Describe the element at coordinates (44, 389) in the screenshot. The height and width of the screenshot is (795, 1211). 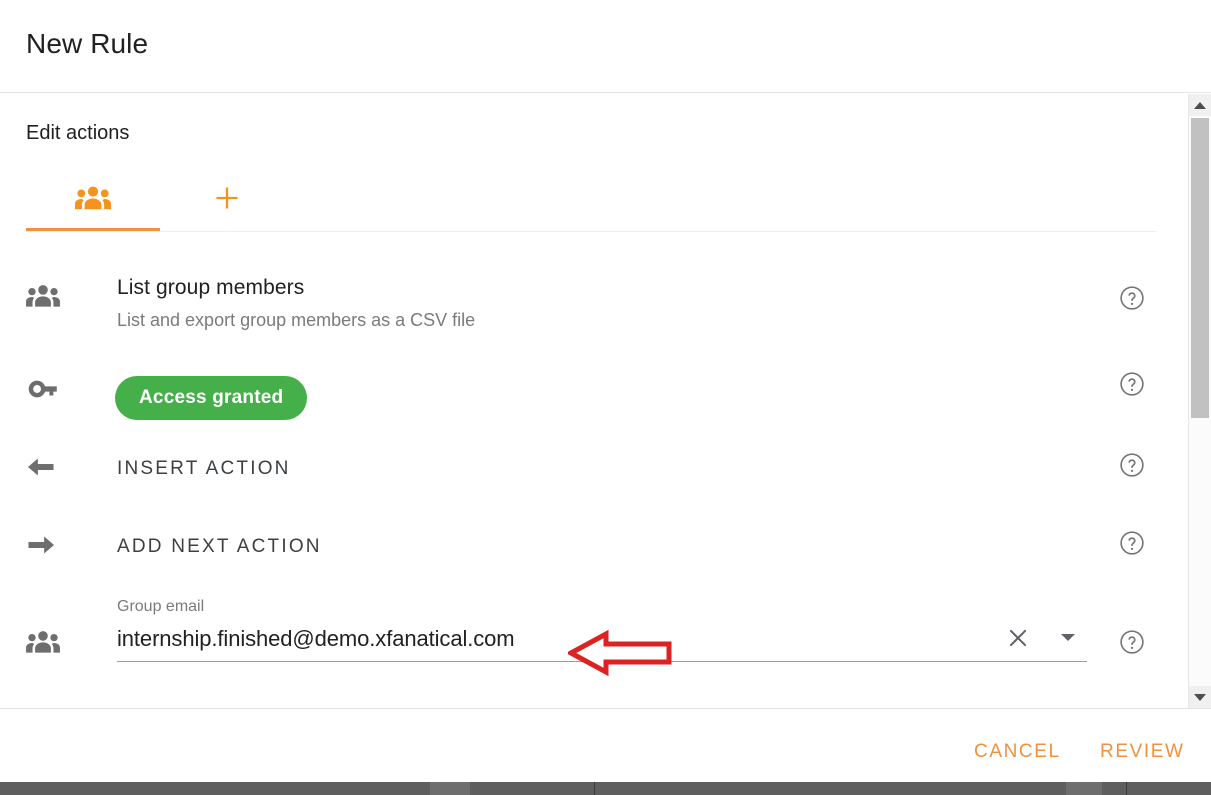
I see `key-icon` at that location.